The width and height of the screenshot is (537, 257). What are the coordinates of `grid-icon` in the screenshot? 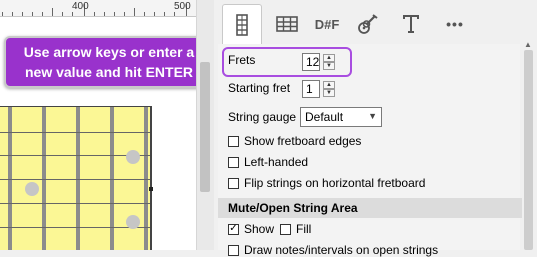 It's located at (287, 24).